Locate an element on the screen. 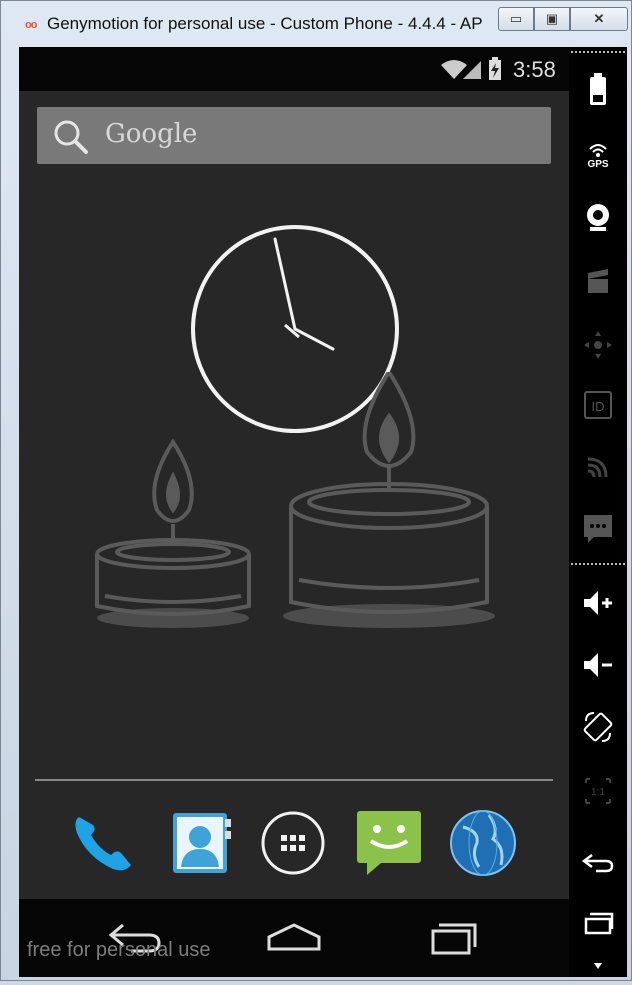  id-icon: ID is located at coordinates (598, 405).